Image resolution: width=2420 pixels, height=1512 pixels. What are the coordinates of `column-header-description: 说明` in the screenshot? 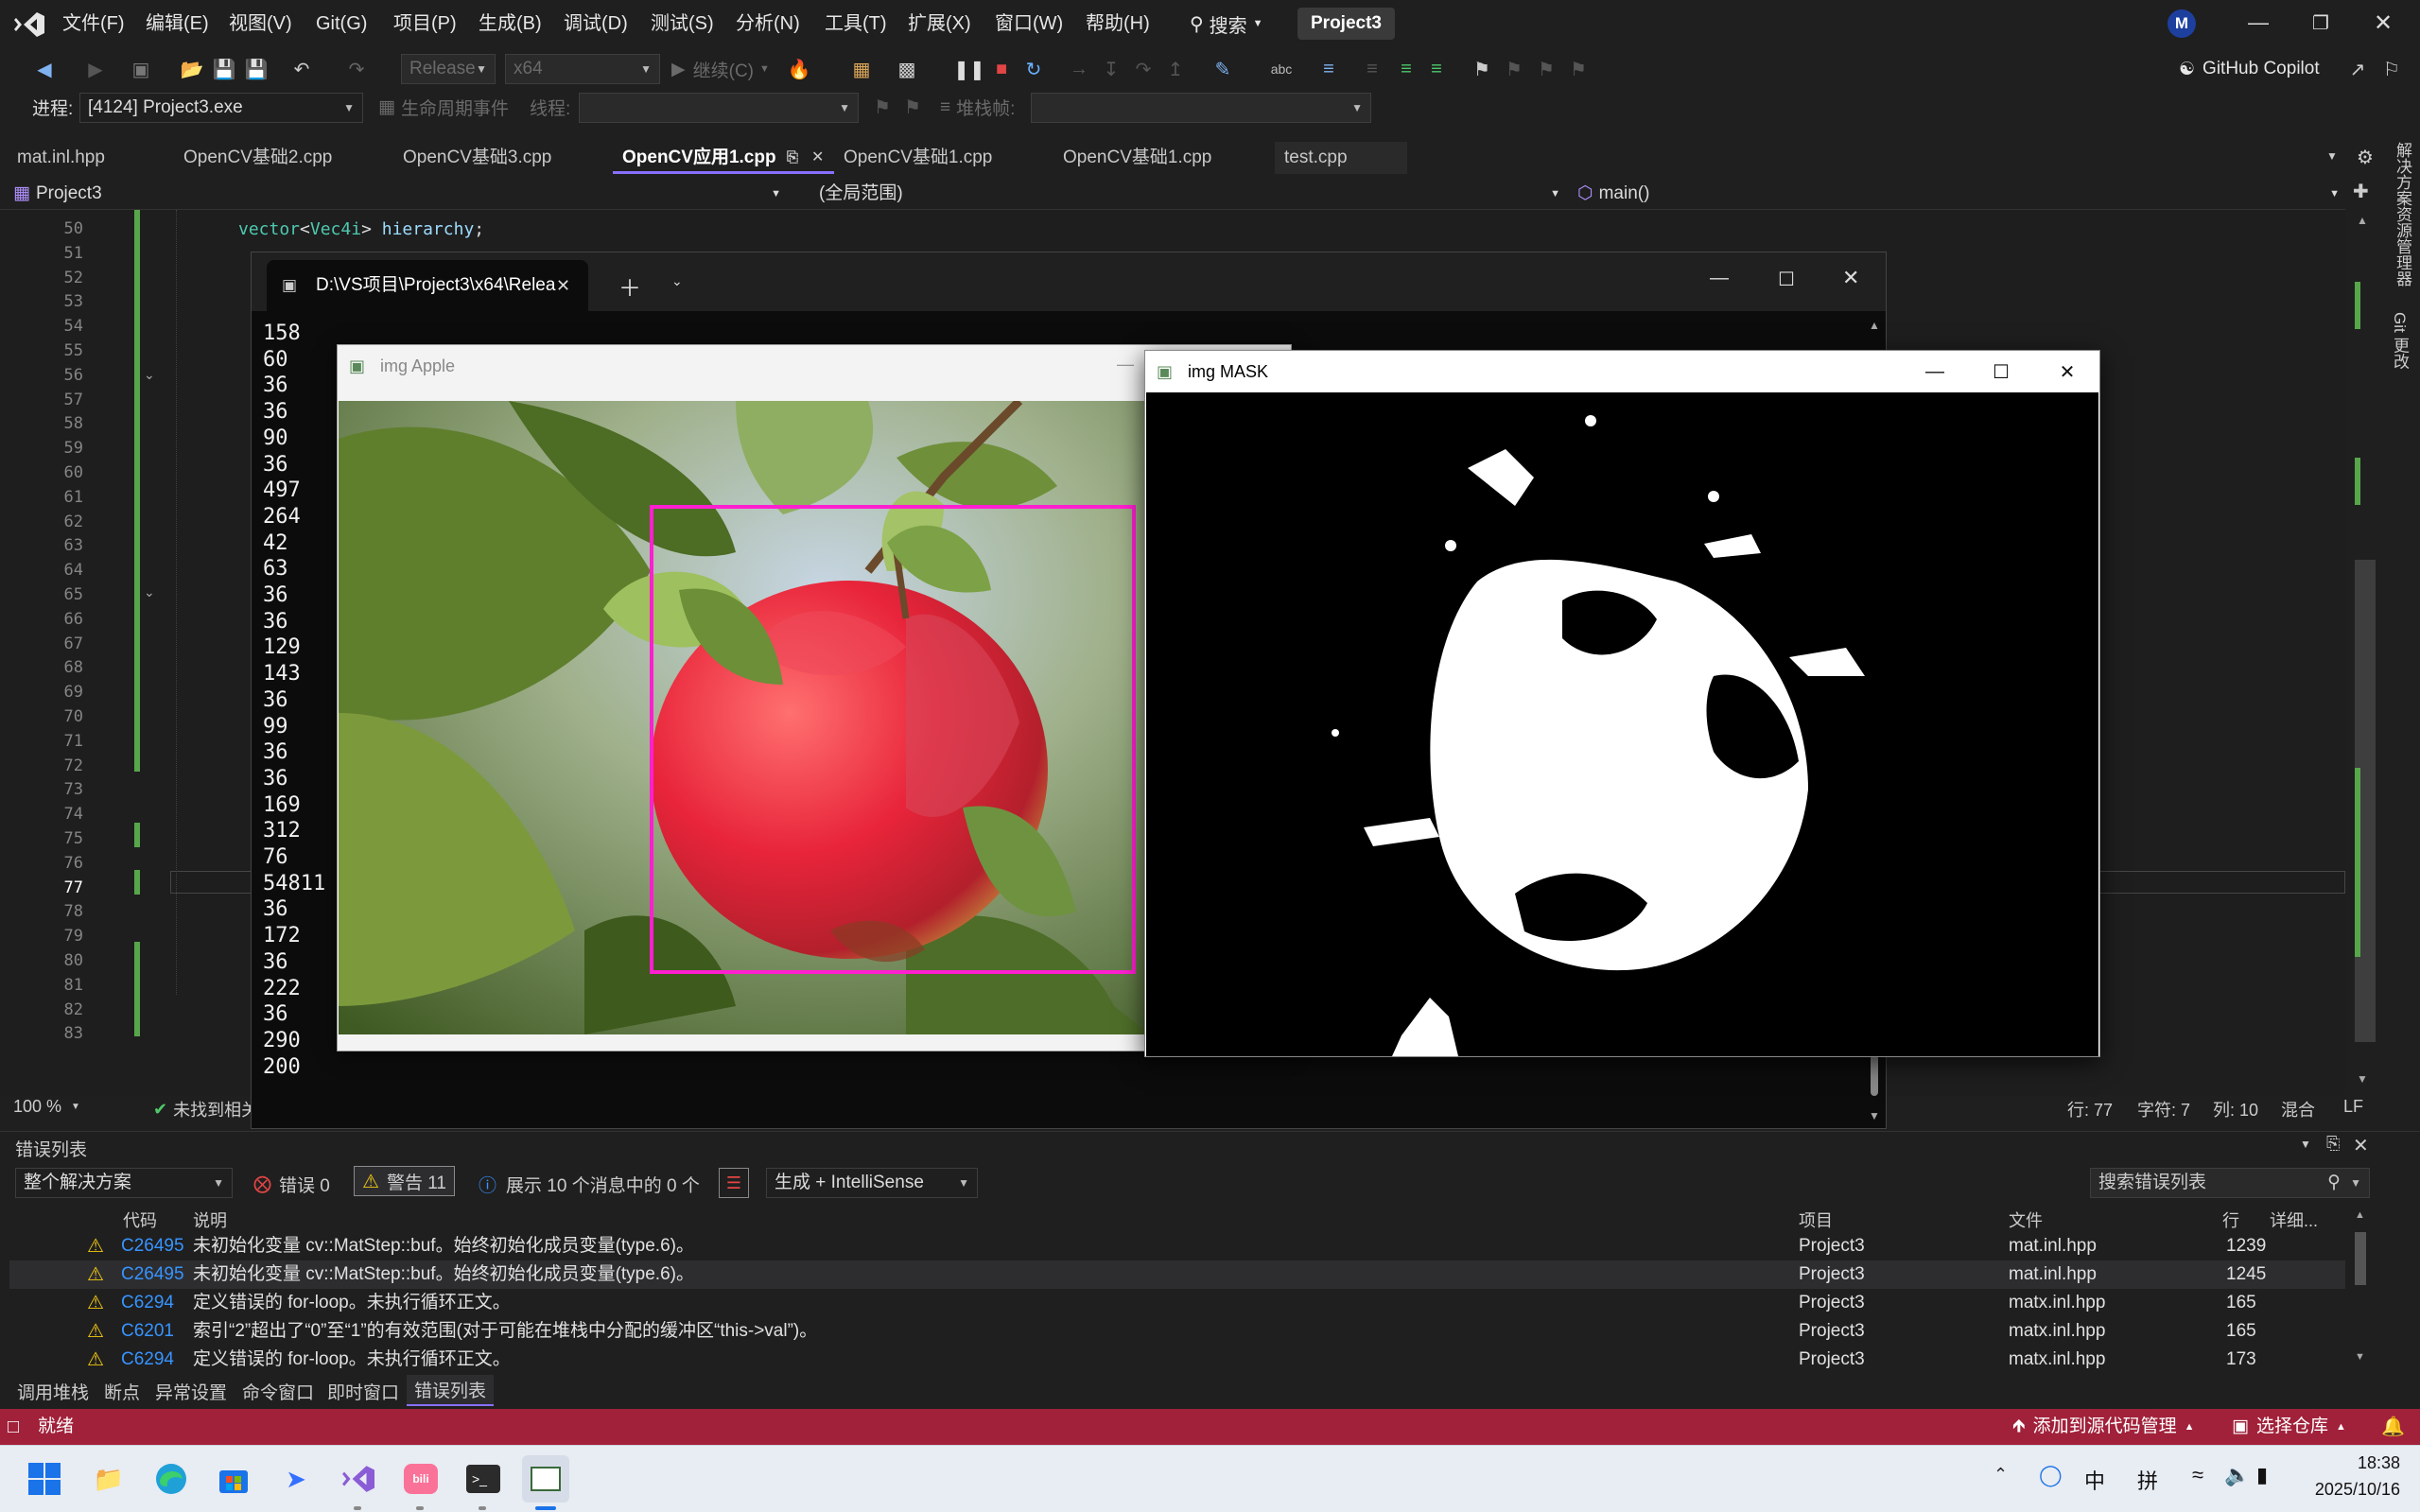 It's located at (210, 1220).